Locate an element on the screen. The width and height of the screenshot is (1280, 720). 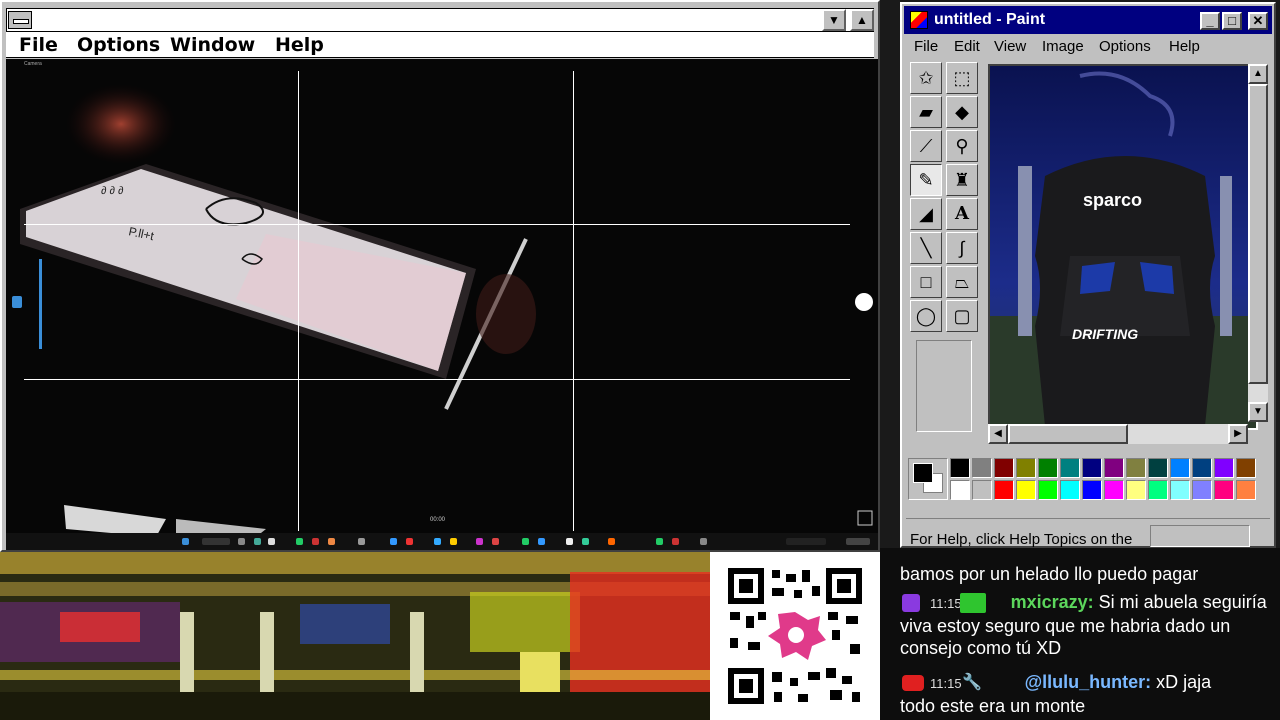
recording-timer: 00:00 is located at coordinates (438, 520).